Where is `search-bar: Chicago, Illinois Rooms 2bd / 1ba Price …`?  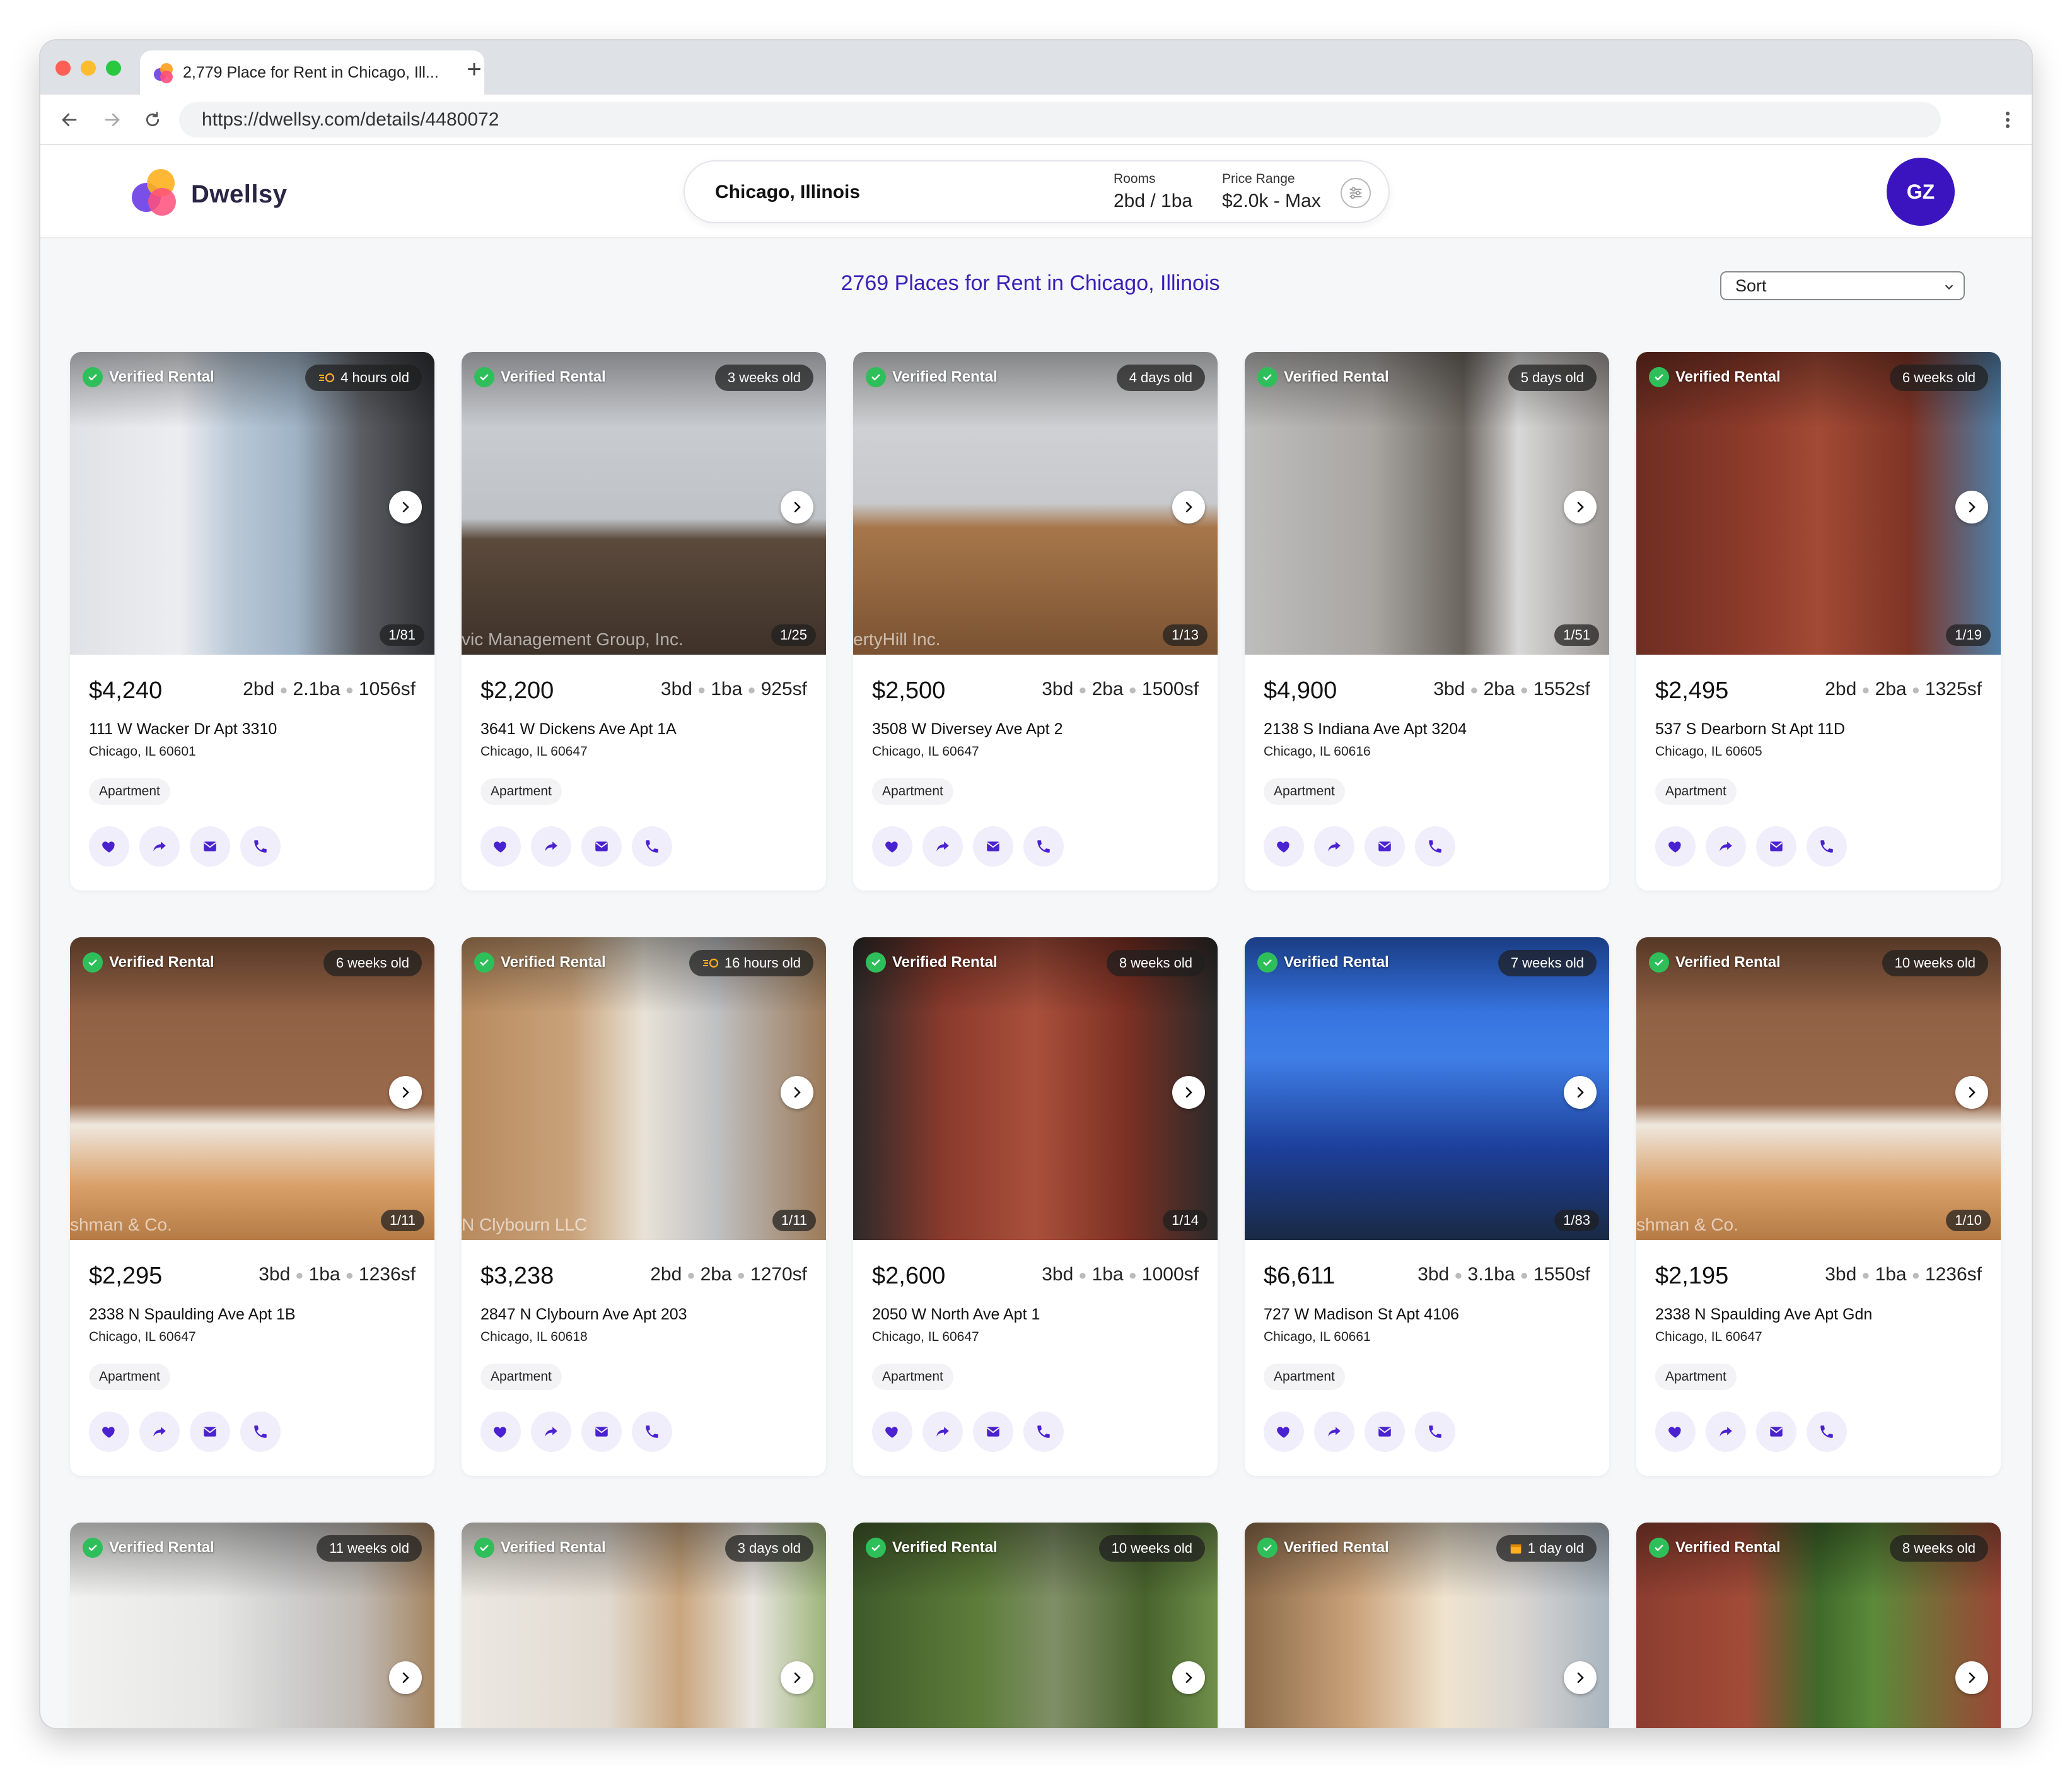
search-bar: Chicago, Illinois Rooms 2bd / 1ba Price … is located at coordinates (1037, 191).